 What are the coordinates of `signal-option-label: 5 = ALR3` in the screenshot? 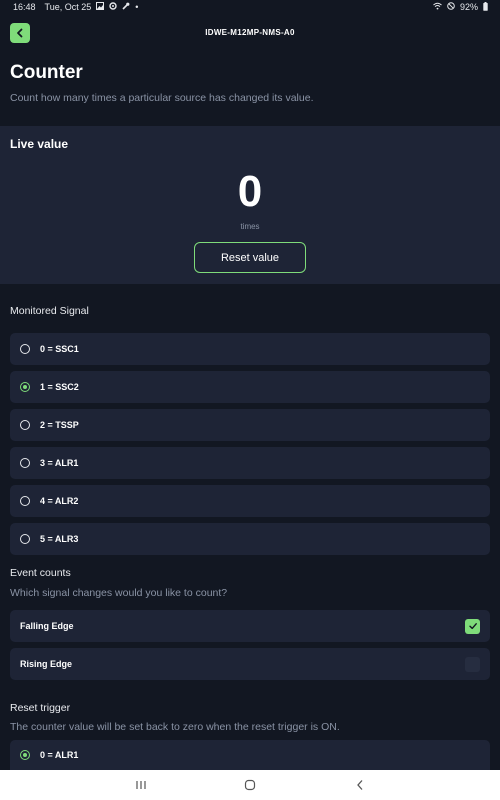 It's located at (59, 539).